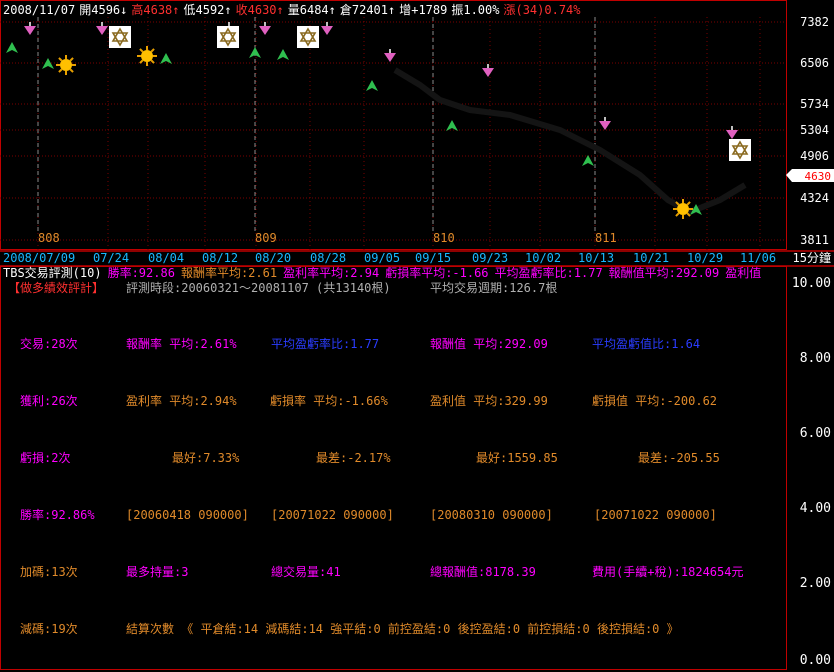  What do you see at coordinates (489, 343) in the screenshot?
I see `report-cell: 報酬值 平均:292.09` at bounding box center [489, 343].